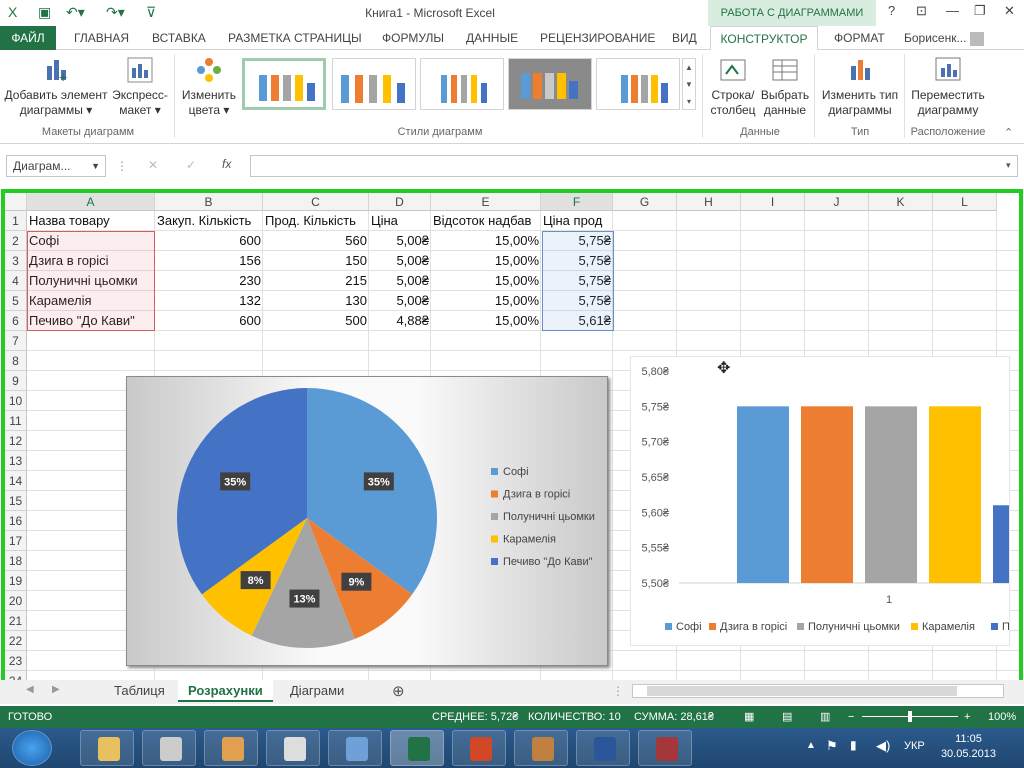 The image size is (1024, 768). What do you see at coordinates (16, 202) in the screenshot?
I see `select-all-corner` at bounding box center [16, 202].